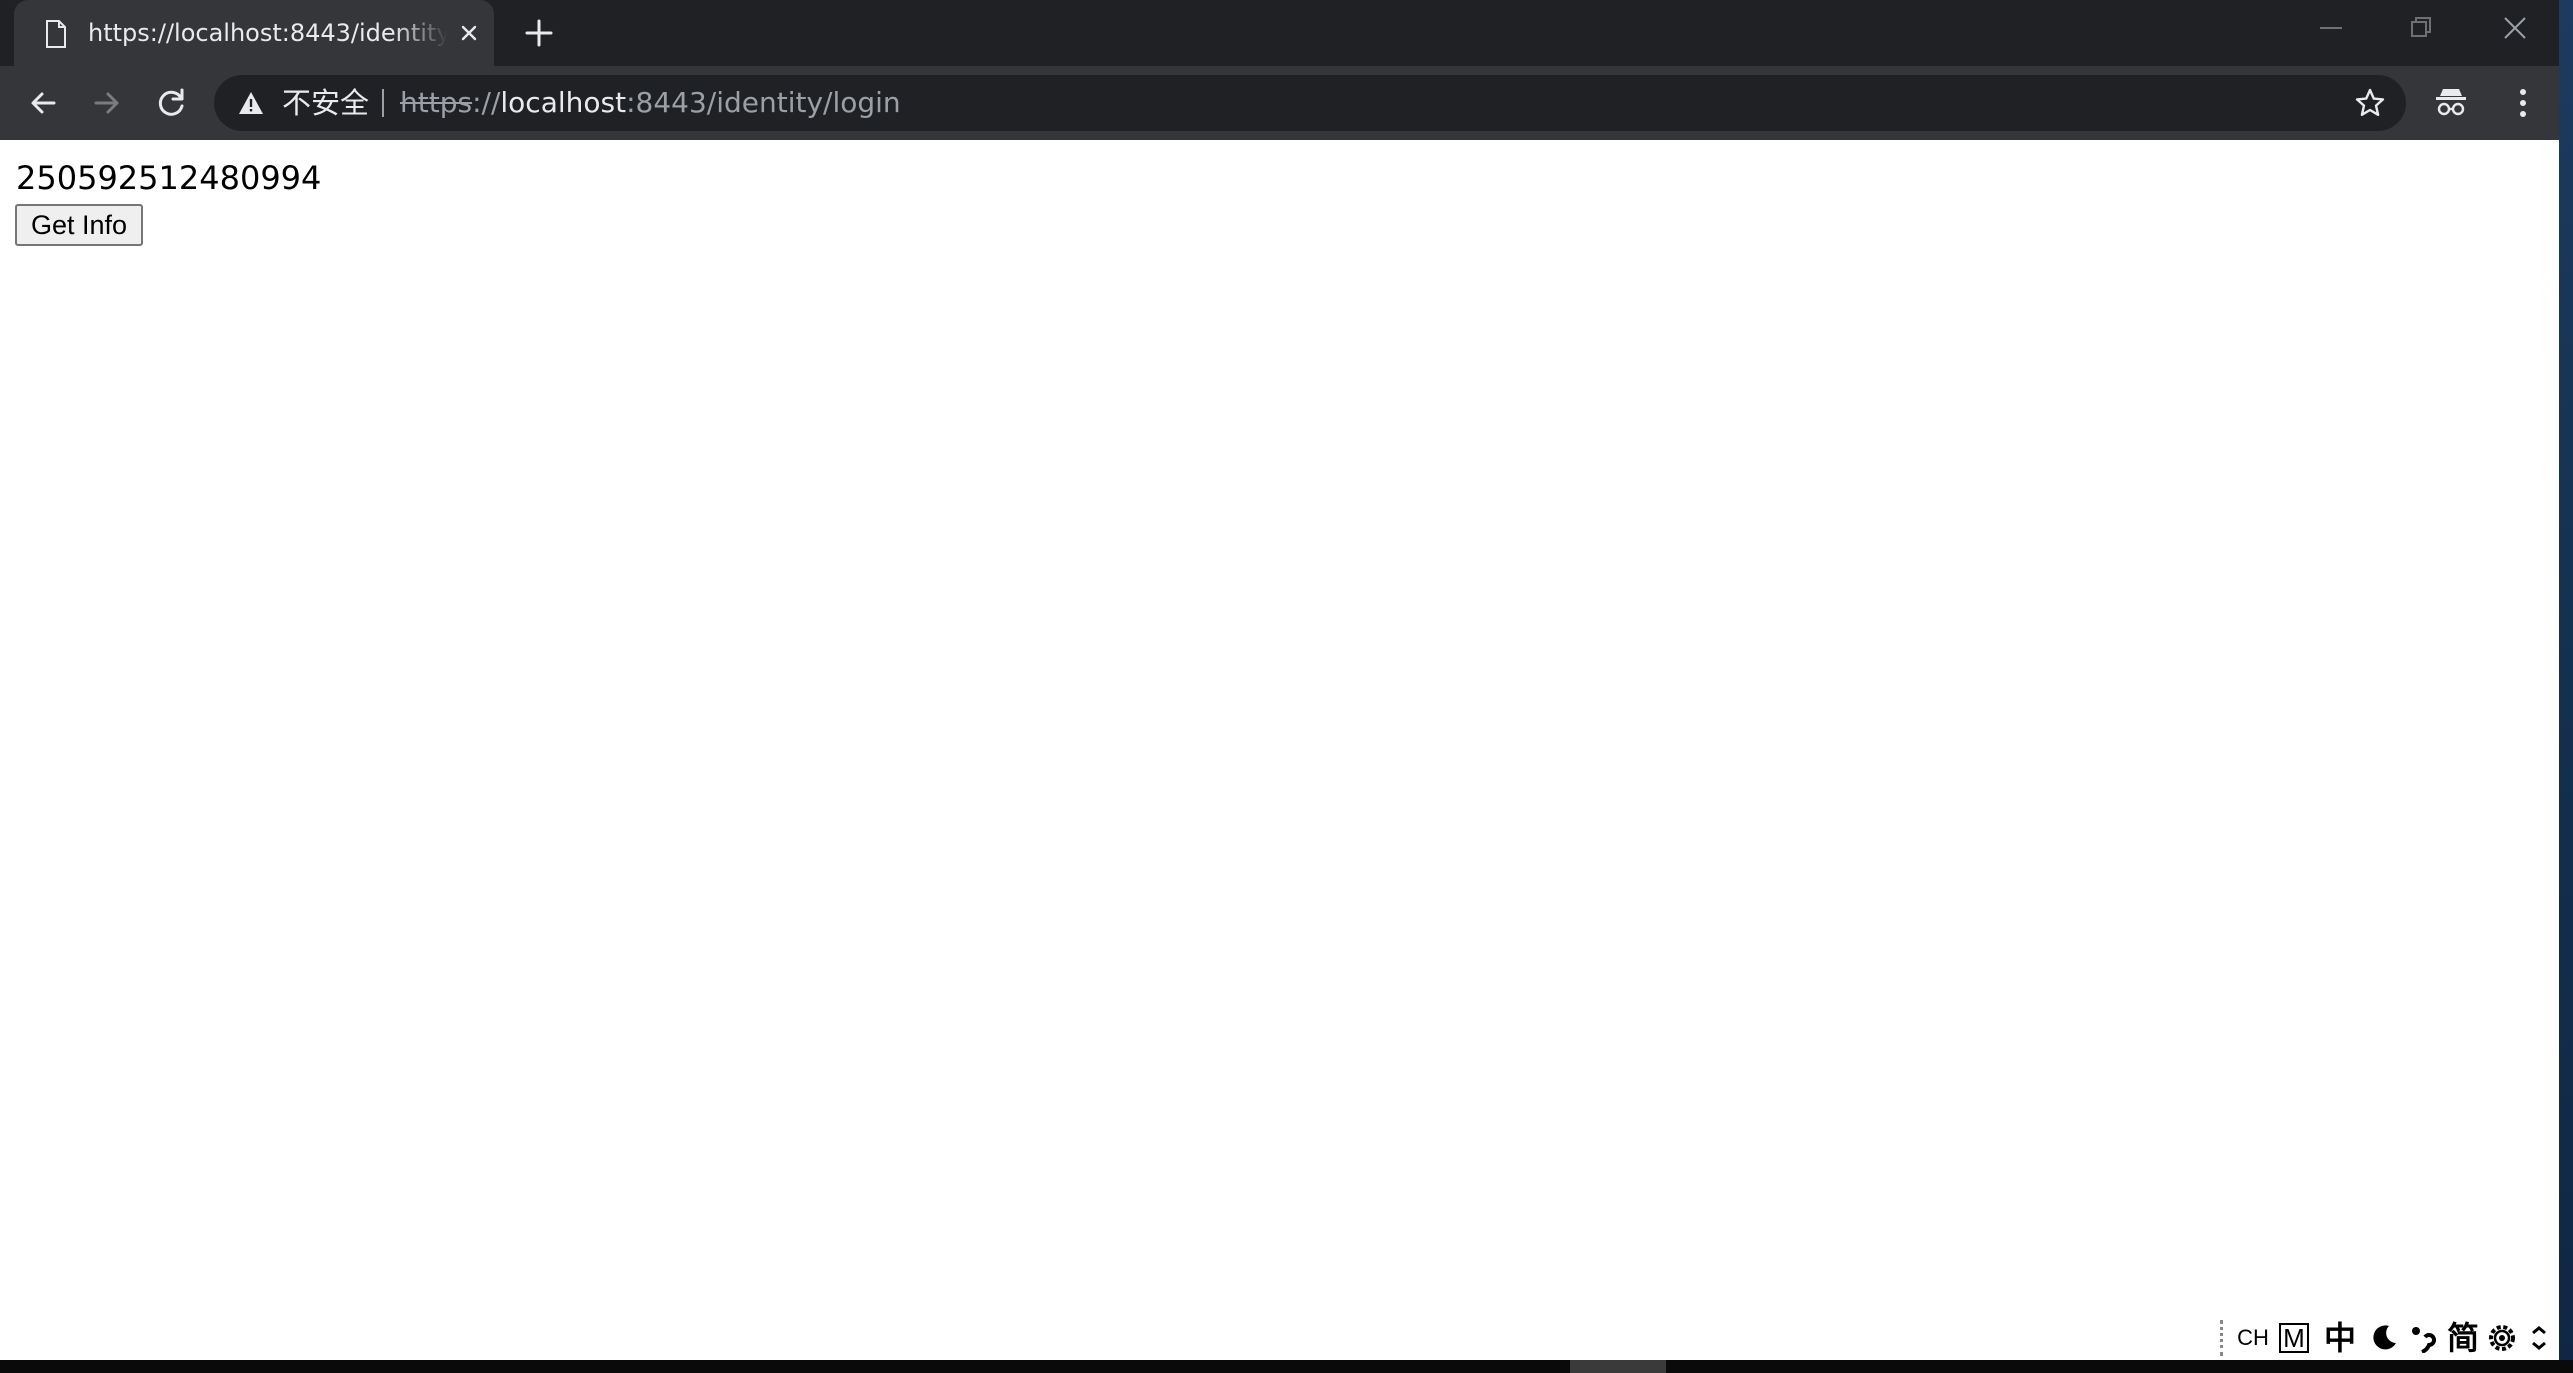 This screenshot has width=2573, height=1373. I want to click on ime-punctuation-toggle, so click(2422, 1338).